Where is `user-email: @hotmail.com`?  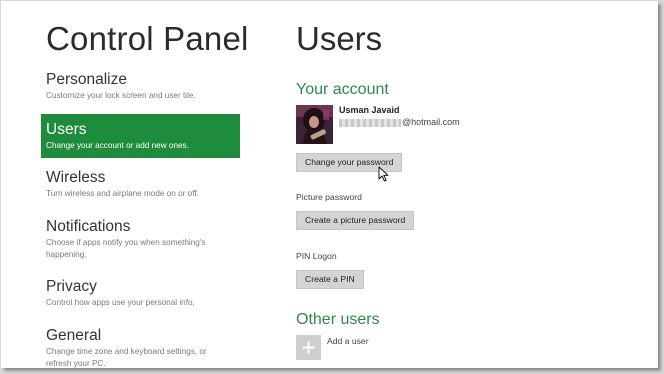 user-email: @hotmail.com is located at coordinates (399, 122).